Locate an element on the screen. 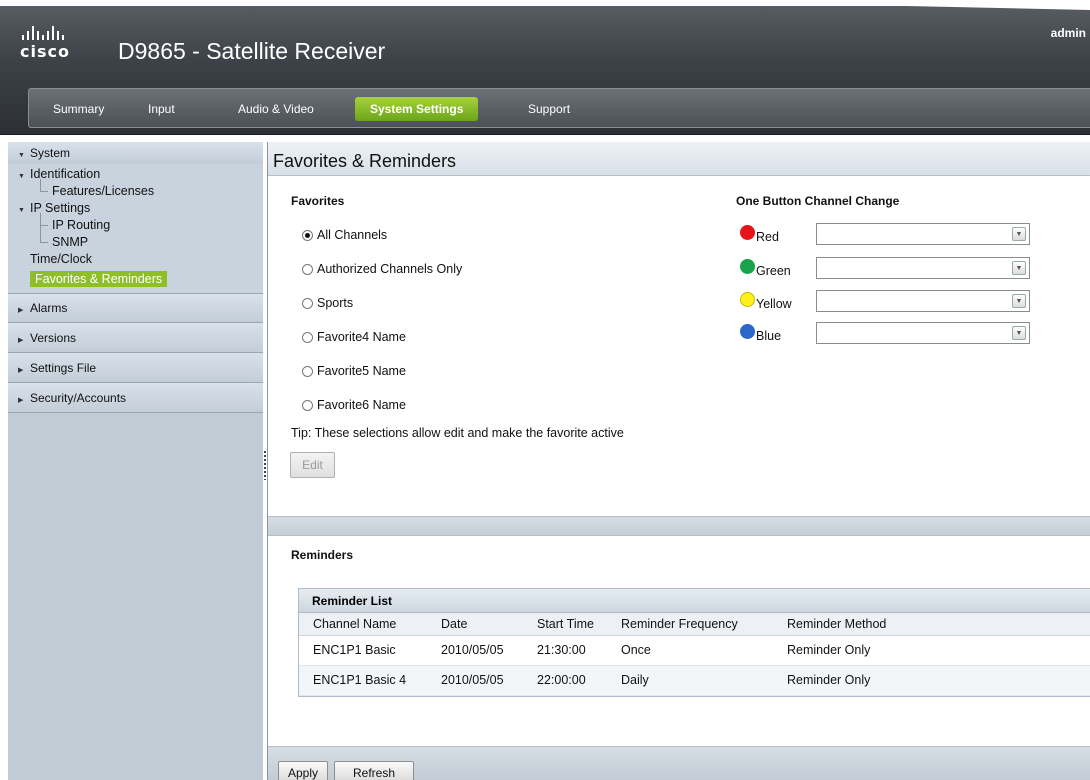 The image size is (1090, 780). apply-button: Apply is located at coordinates (303, 770).